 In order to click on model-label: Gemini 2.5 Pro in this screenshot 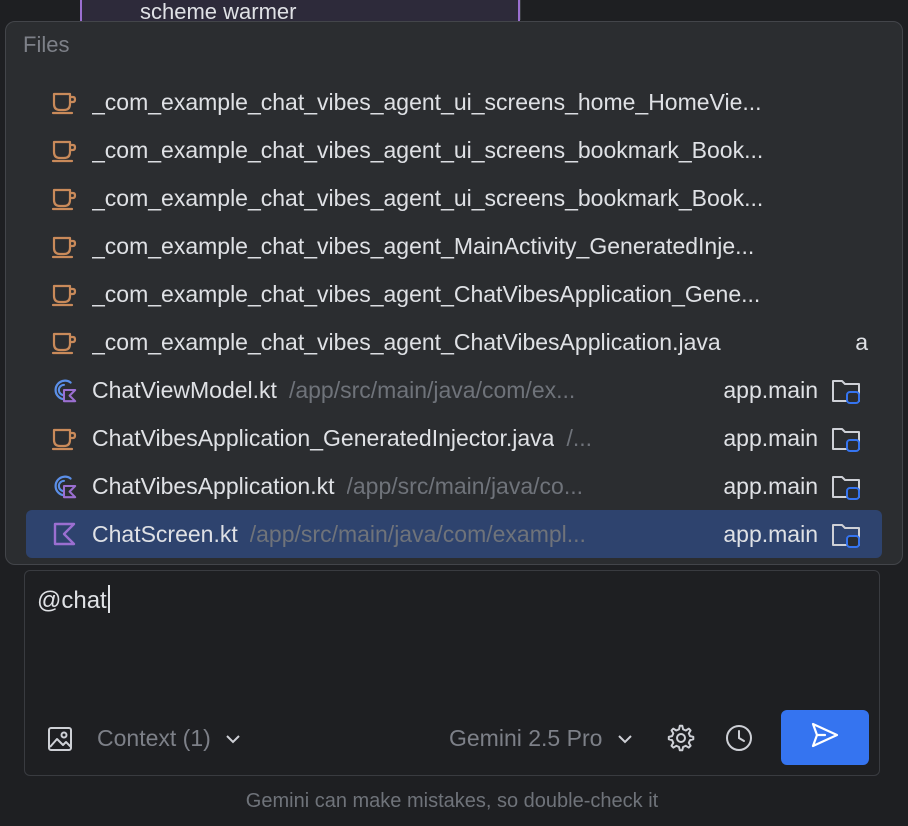, I will do `click(526, 738)`.